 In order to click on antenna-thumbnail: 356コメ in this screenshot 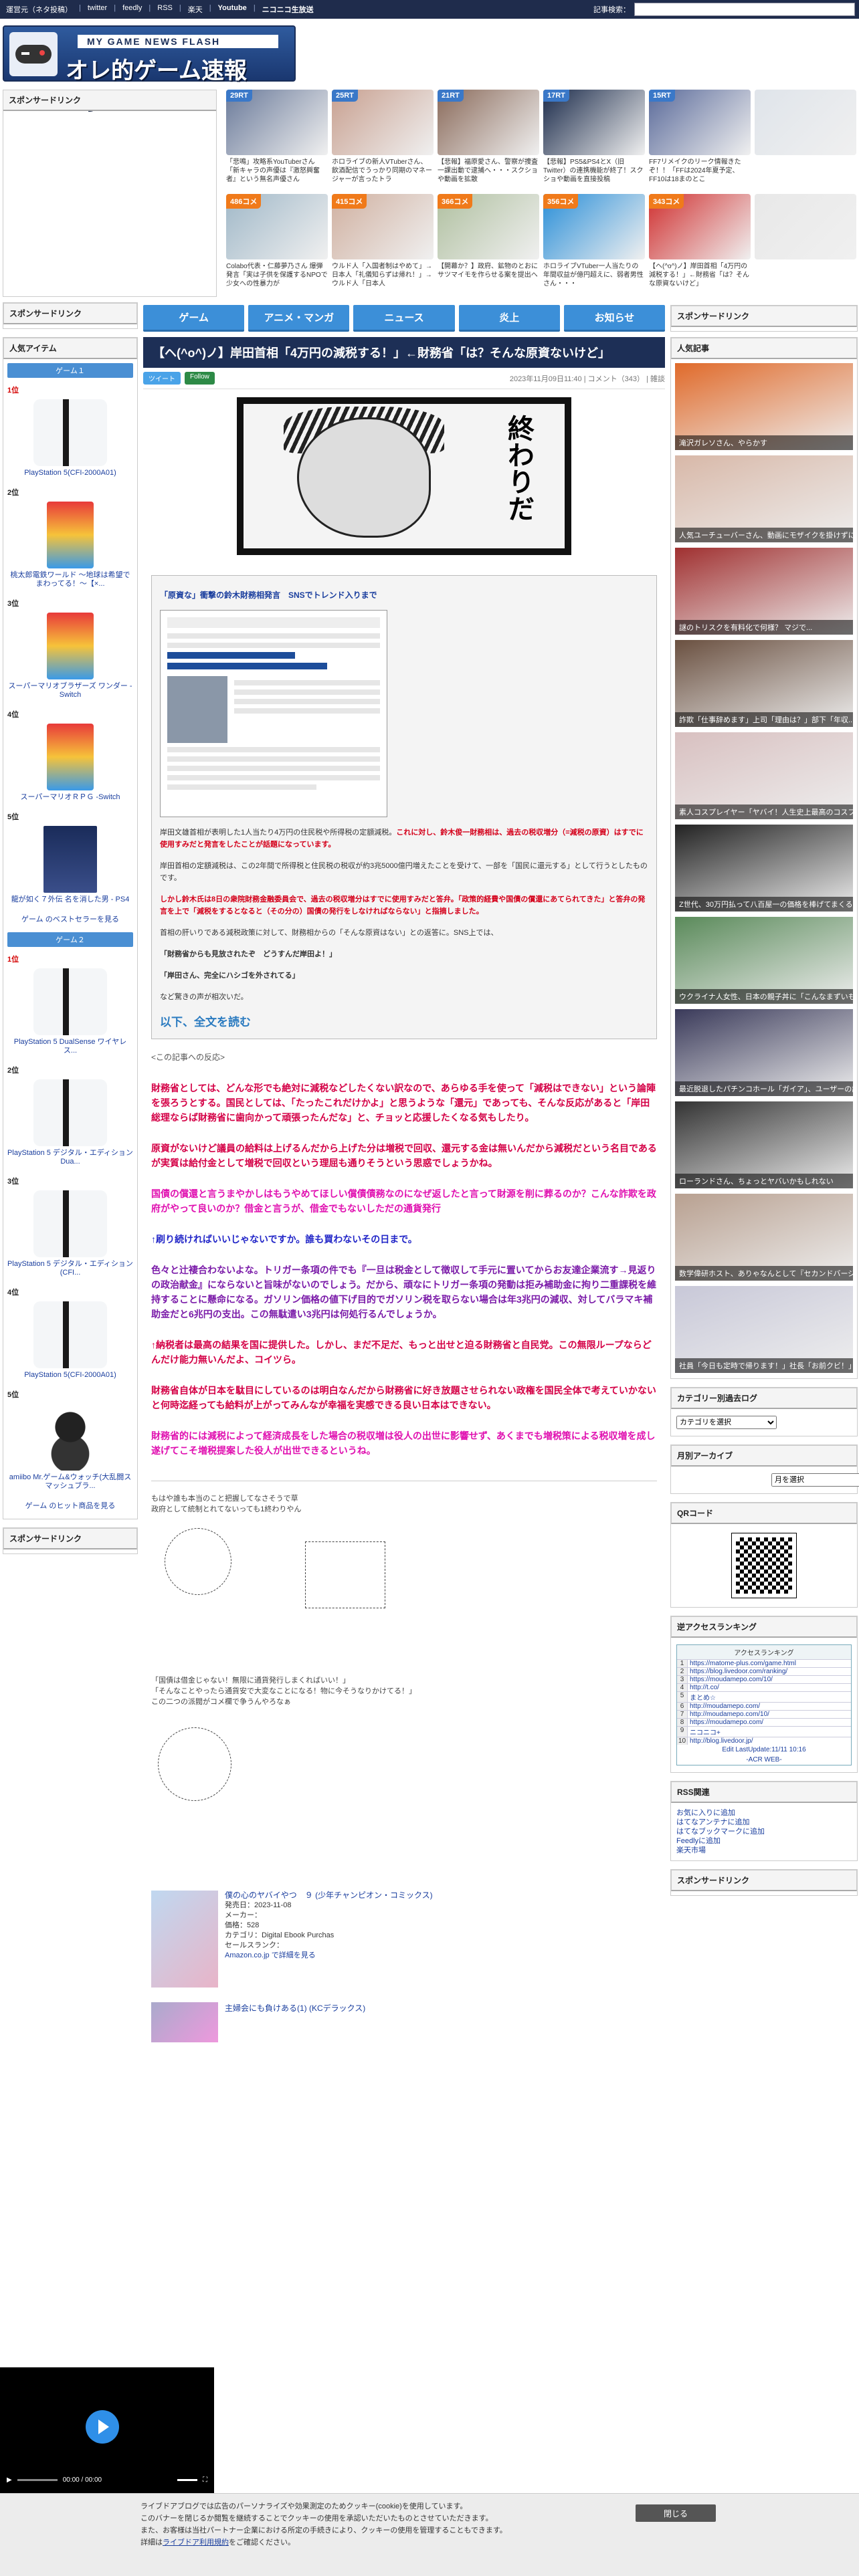, I will do `click(594, 226)`.